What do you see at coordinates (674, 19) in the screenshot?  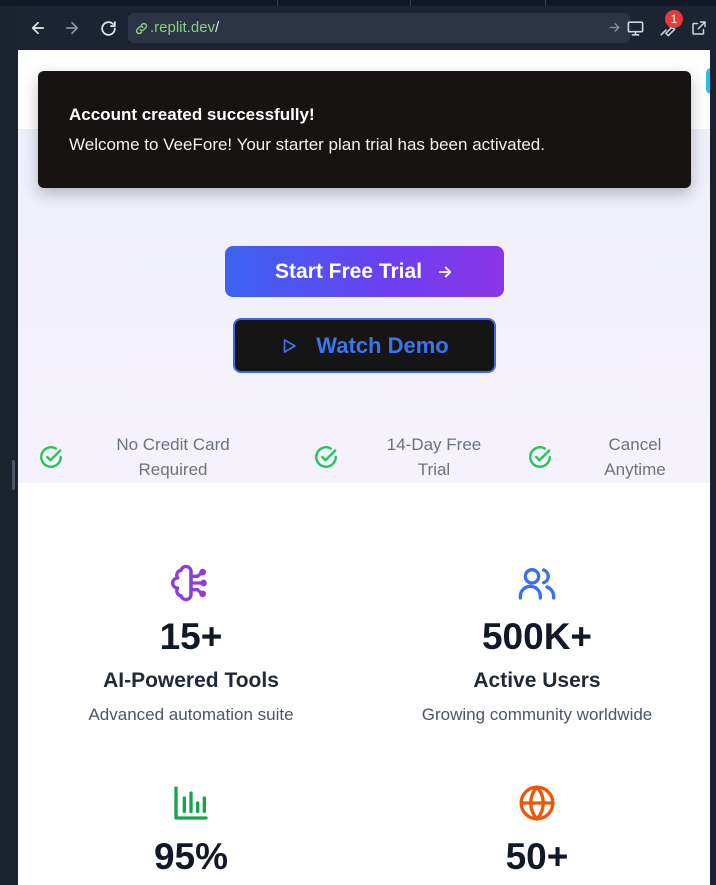 I see `notification-badge: 1` at bounding box center [674, 19].